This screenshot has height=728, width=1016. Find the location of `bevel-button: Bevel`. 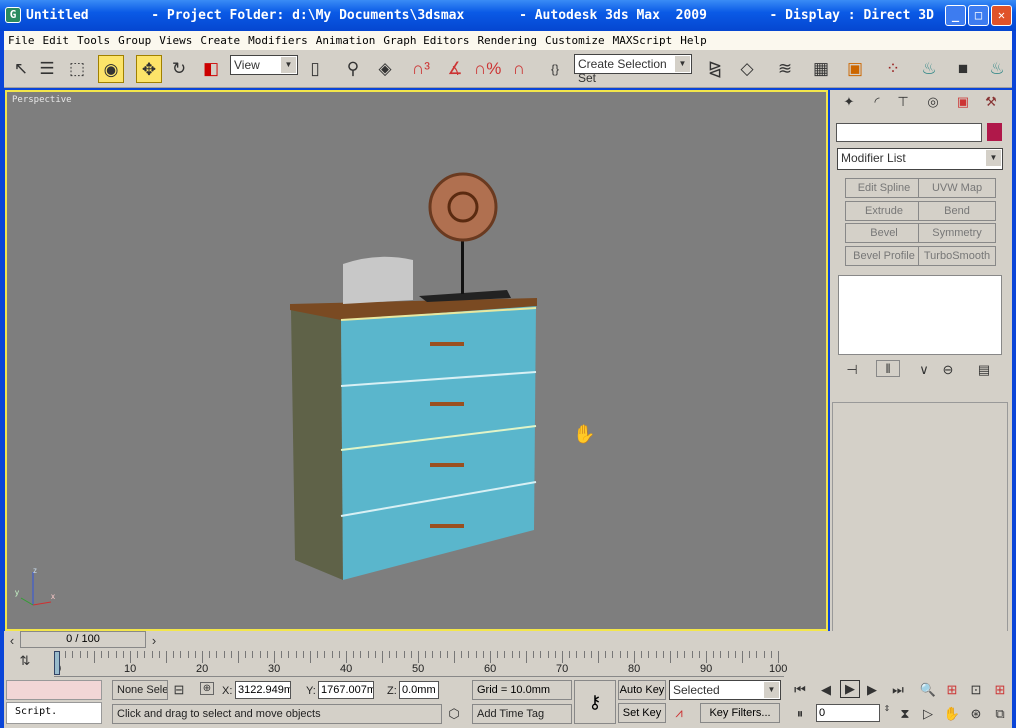

bevel-button: Bevel is located at coordinates (884, 233).